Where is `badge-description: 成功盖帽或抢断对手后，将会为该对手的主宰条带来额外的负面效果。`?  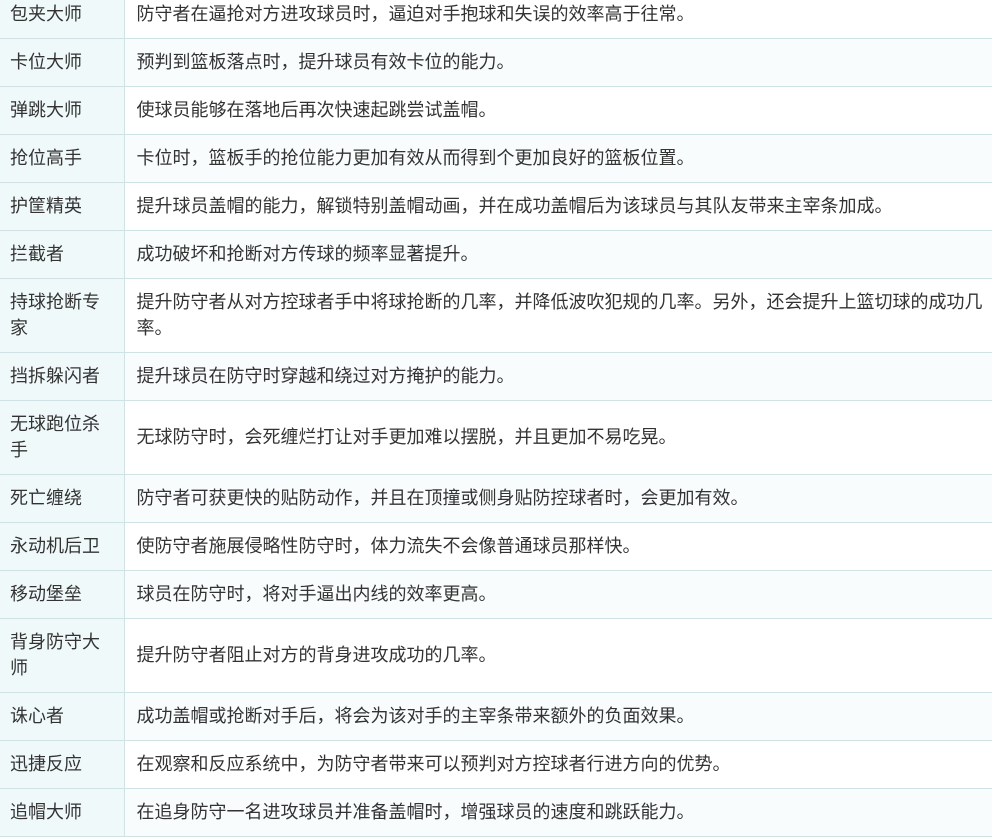 badge-description: 成功盖帽或抢断对手后，将会为该对手的主宰条带来额外的负面效果。 is located at coordinates (558, 716).